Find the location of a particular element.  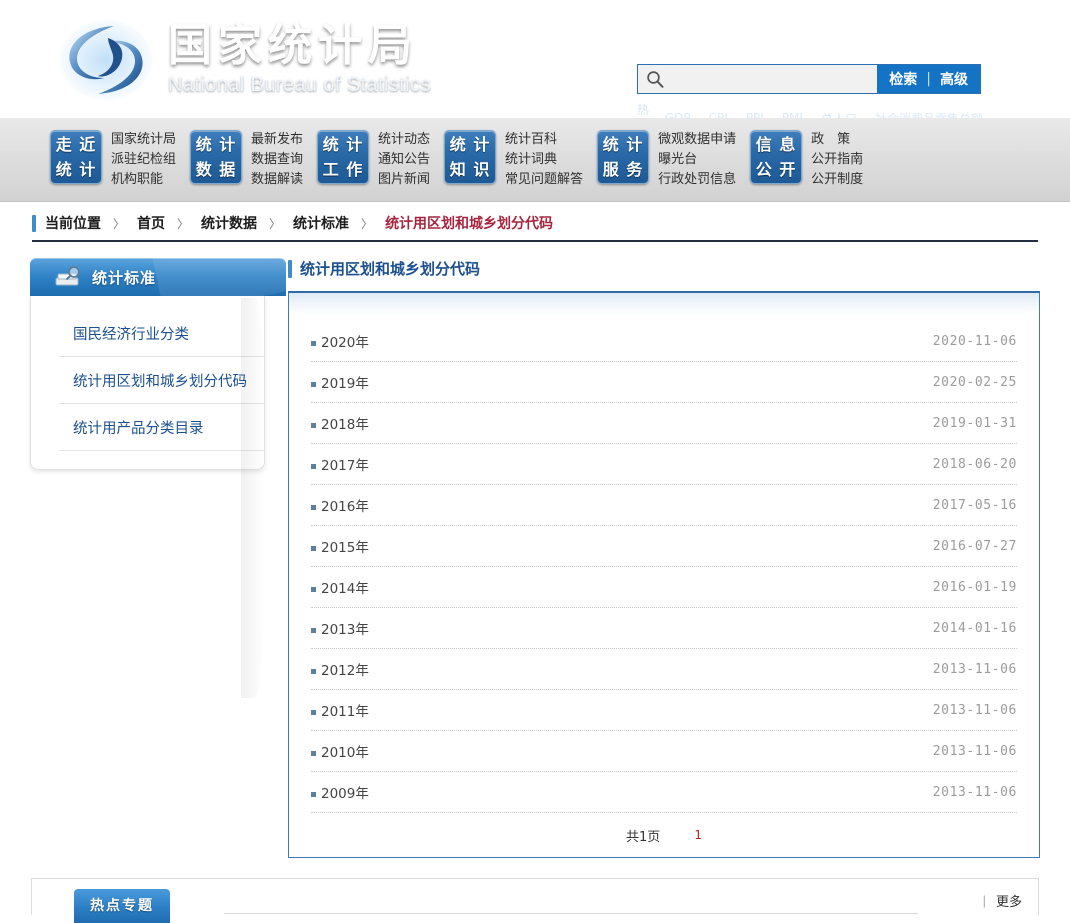

sidebar-item-division-codes: 统计用区划和城乡划分代码 is located at coordinates (161, 380).